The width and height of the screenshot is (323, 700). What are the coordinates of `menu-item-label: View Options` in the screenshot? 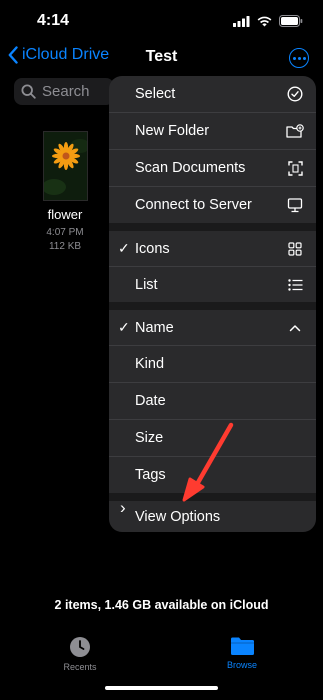 It's located at (178, 516).